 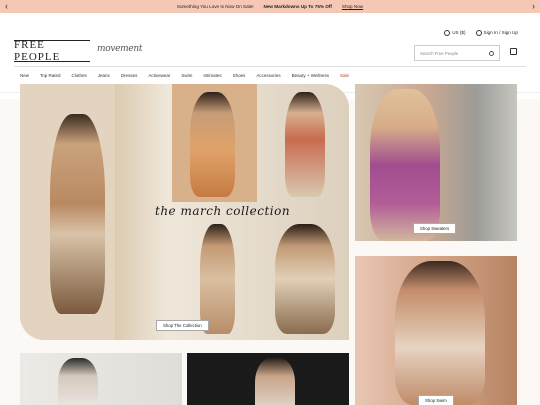 I want to click on search-input: Search Free People, so click(x=457, y=53).